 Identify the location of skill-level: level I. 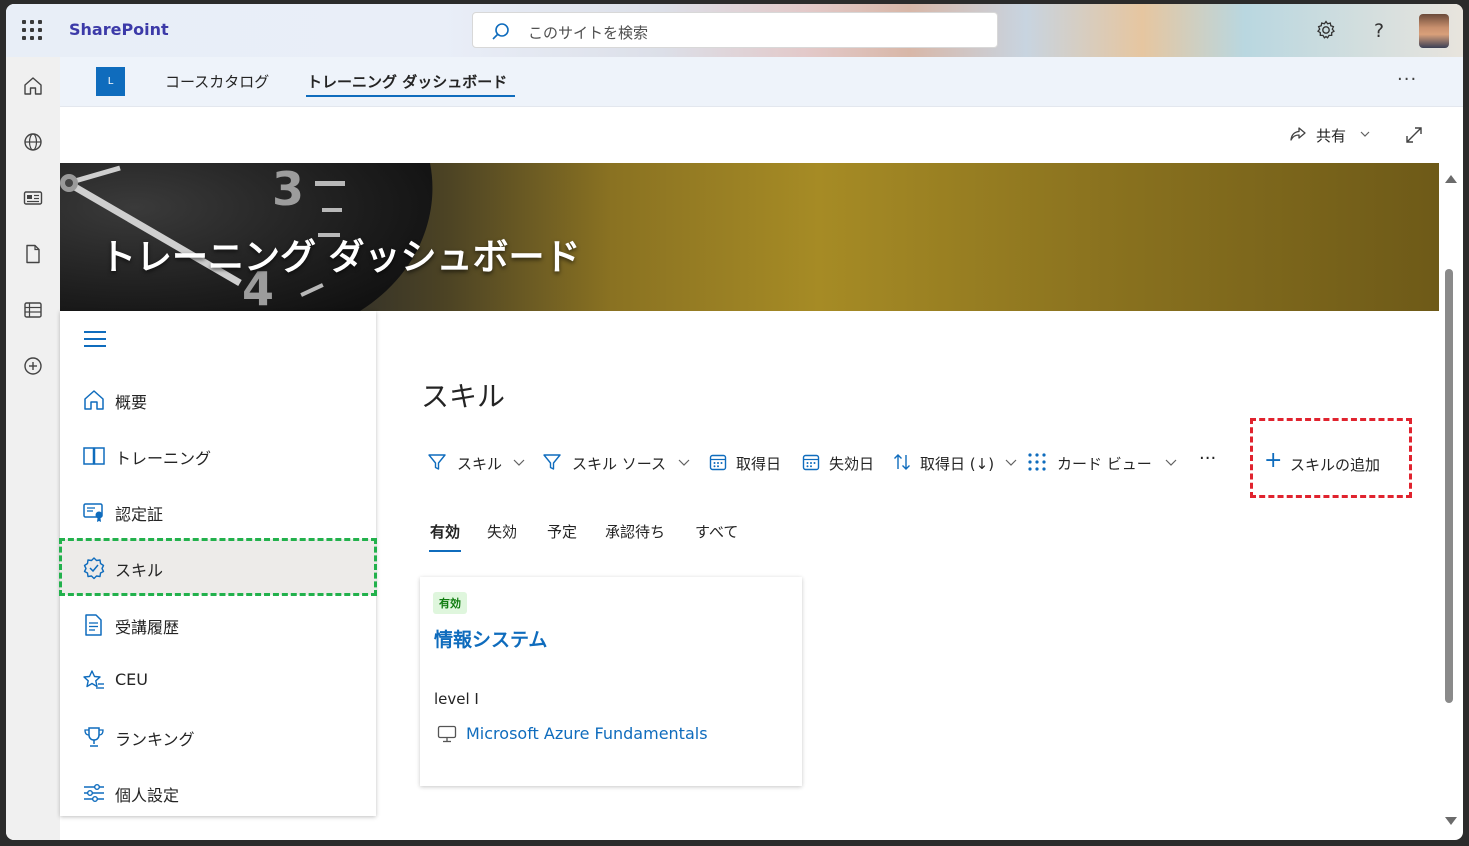
(456, 699).